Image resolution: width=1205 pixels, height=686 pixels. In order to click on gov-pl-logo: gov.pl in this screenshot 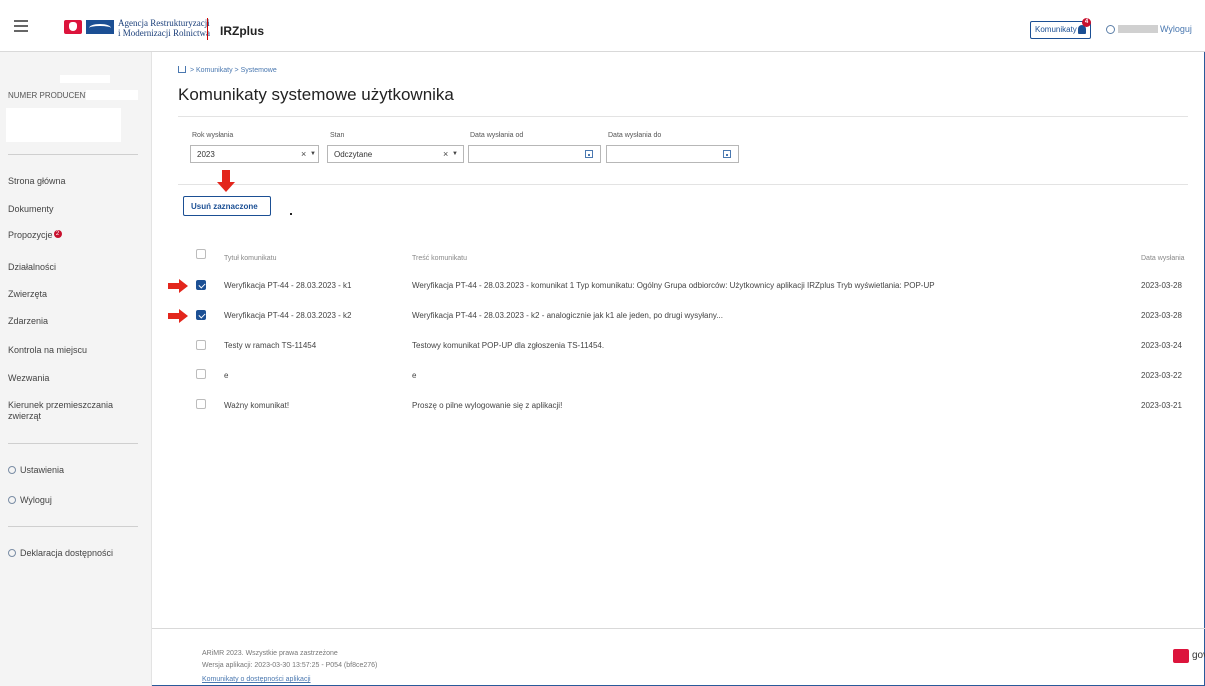, I will do `click(1198, 655)`.